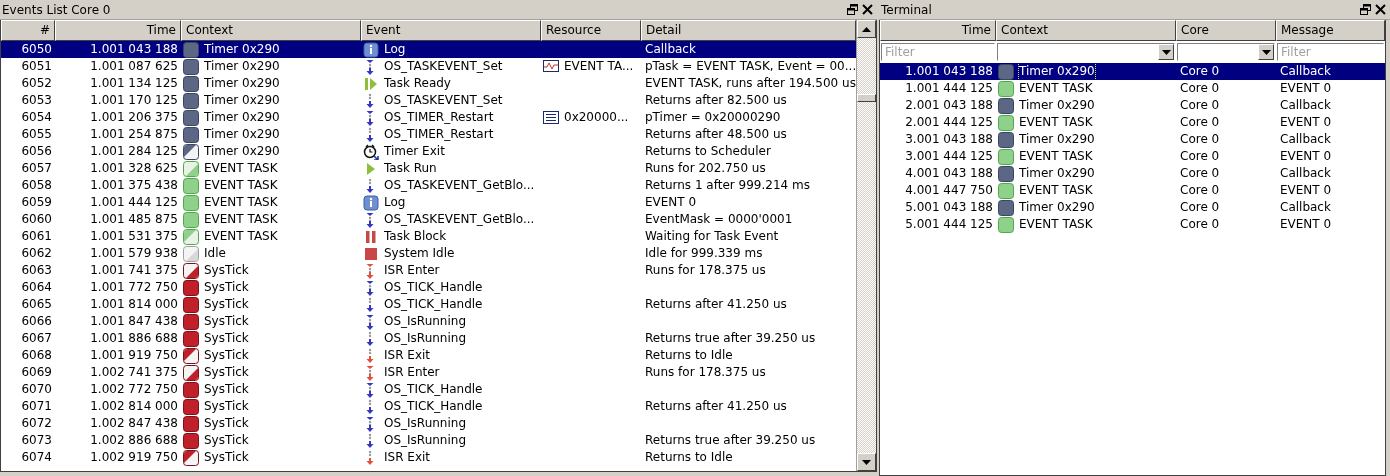 This screenshot has width=1390, height=476. I want to click on column-header: Resource, so click(591, 30).